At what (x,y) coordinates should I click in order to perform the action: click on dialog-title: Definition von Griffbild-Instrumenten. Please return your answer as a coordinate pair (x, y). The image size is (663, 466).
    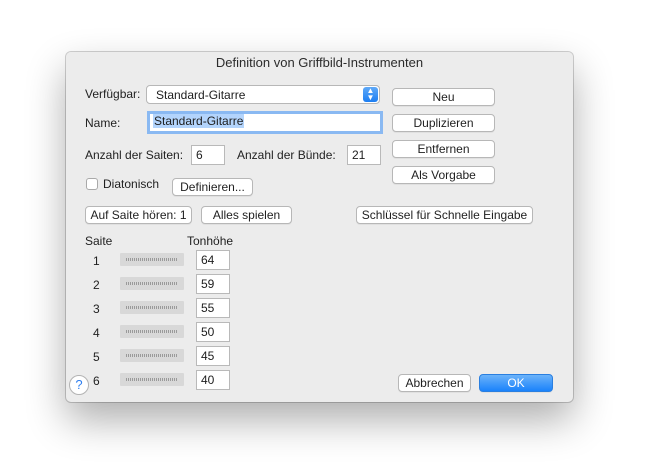
    Looking at the image, I should click on (319, 63).